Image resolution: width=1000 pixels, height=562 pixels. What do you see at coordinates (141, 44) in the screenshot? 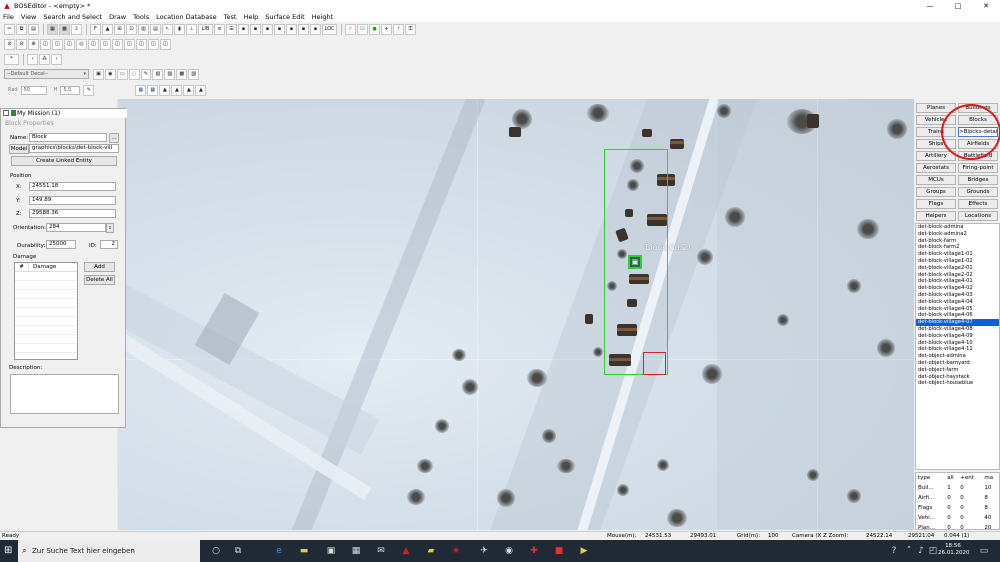
I see `tool-icon-12: ◫` at bounding box center [141, 44].